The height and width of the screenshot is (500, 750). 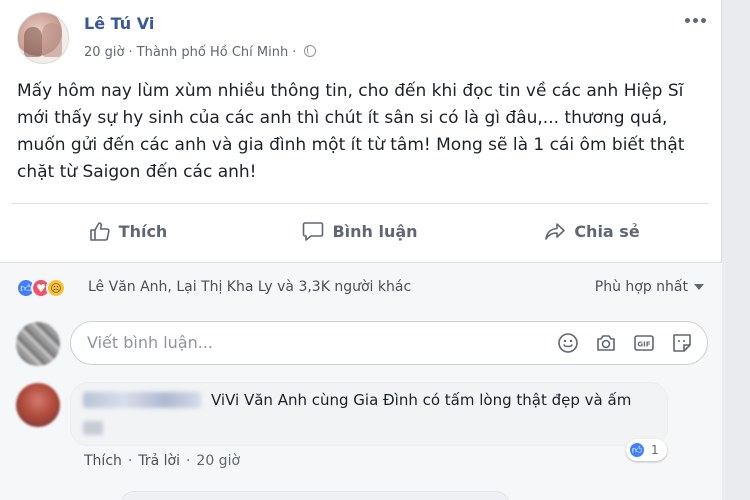 What do you see at coordinates (315, 495) in the screenshot?
I see `next-comment-bubble` at bounding box center [315, 495].